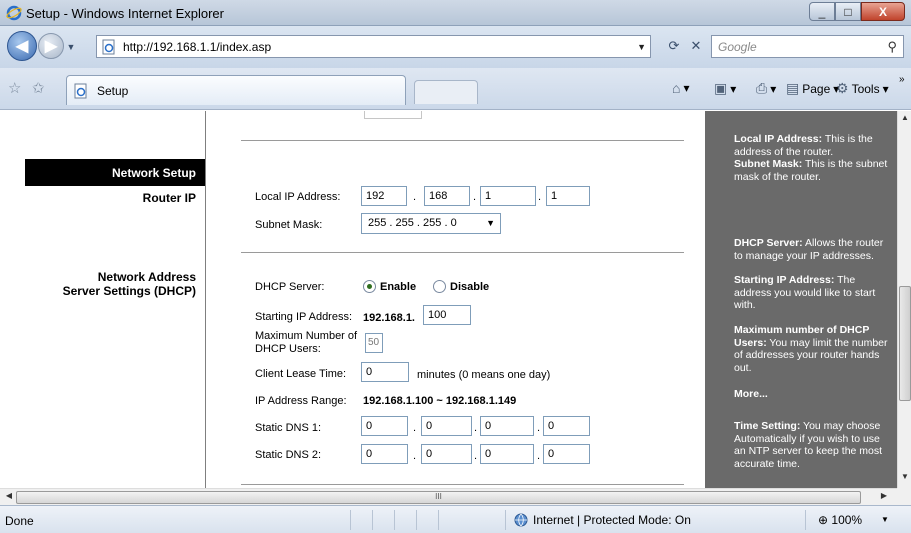  I want to click on local-ip-label: Local IP Address:, so click(298, 197).